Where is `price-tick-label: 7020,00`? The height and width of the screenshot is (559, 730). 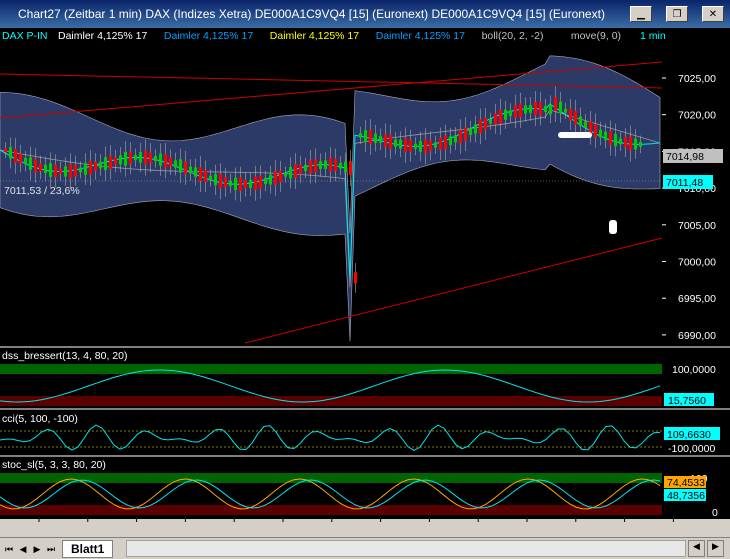 price-tick-label: 7020,00 is located at coordinates (697, 116).